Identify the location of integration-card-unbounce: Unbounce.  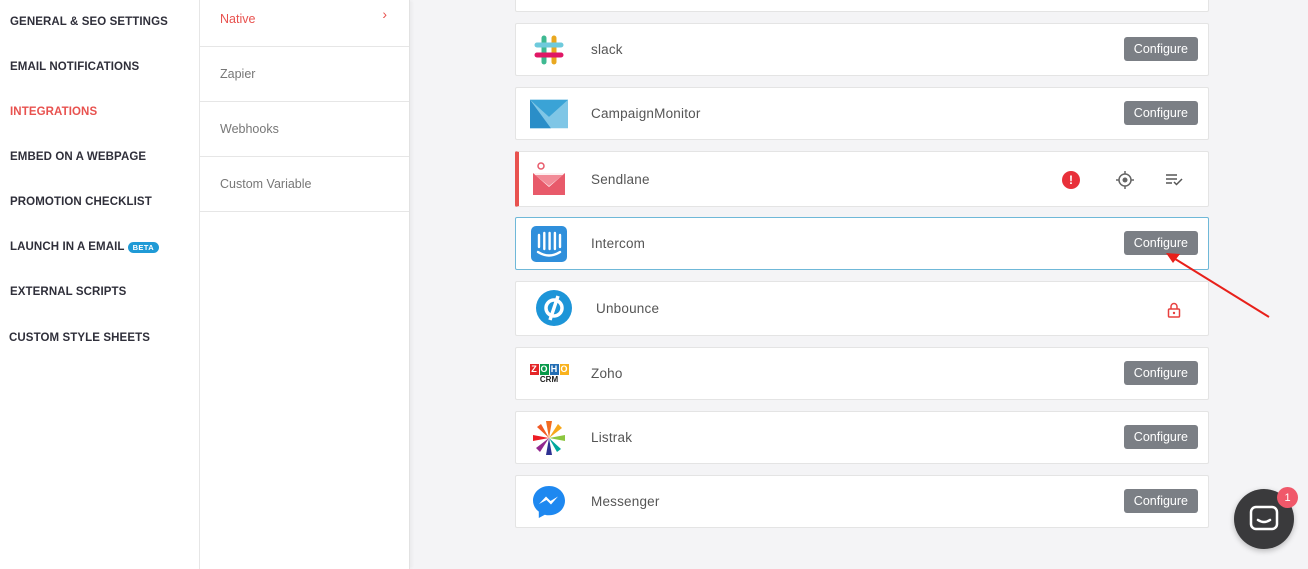
(862, 308).